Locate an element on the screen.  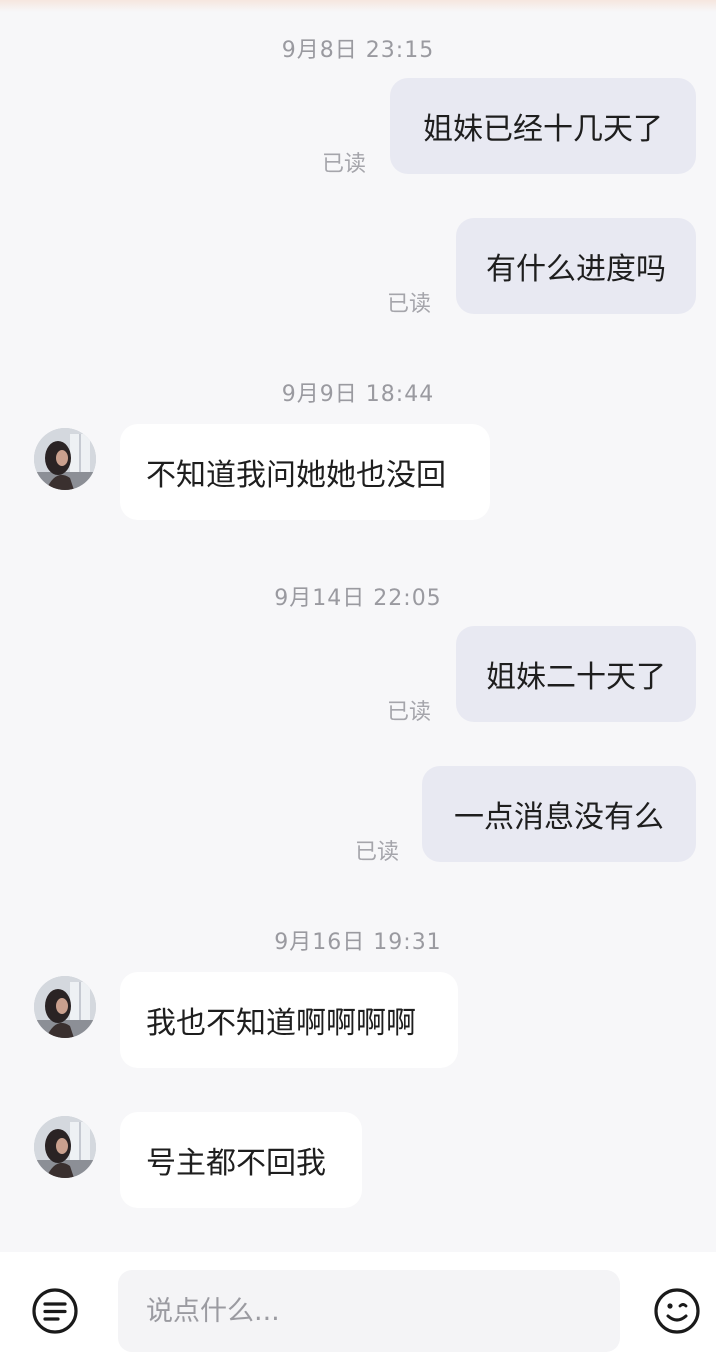
timestamp: 9月8日 23:15 is located at coordinates (358, 50).